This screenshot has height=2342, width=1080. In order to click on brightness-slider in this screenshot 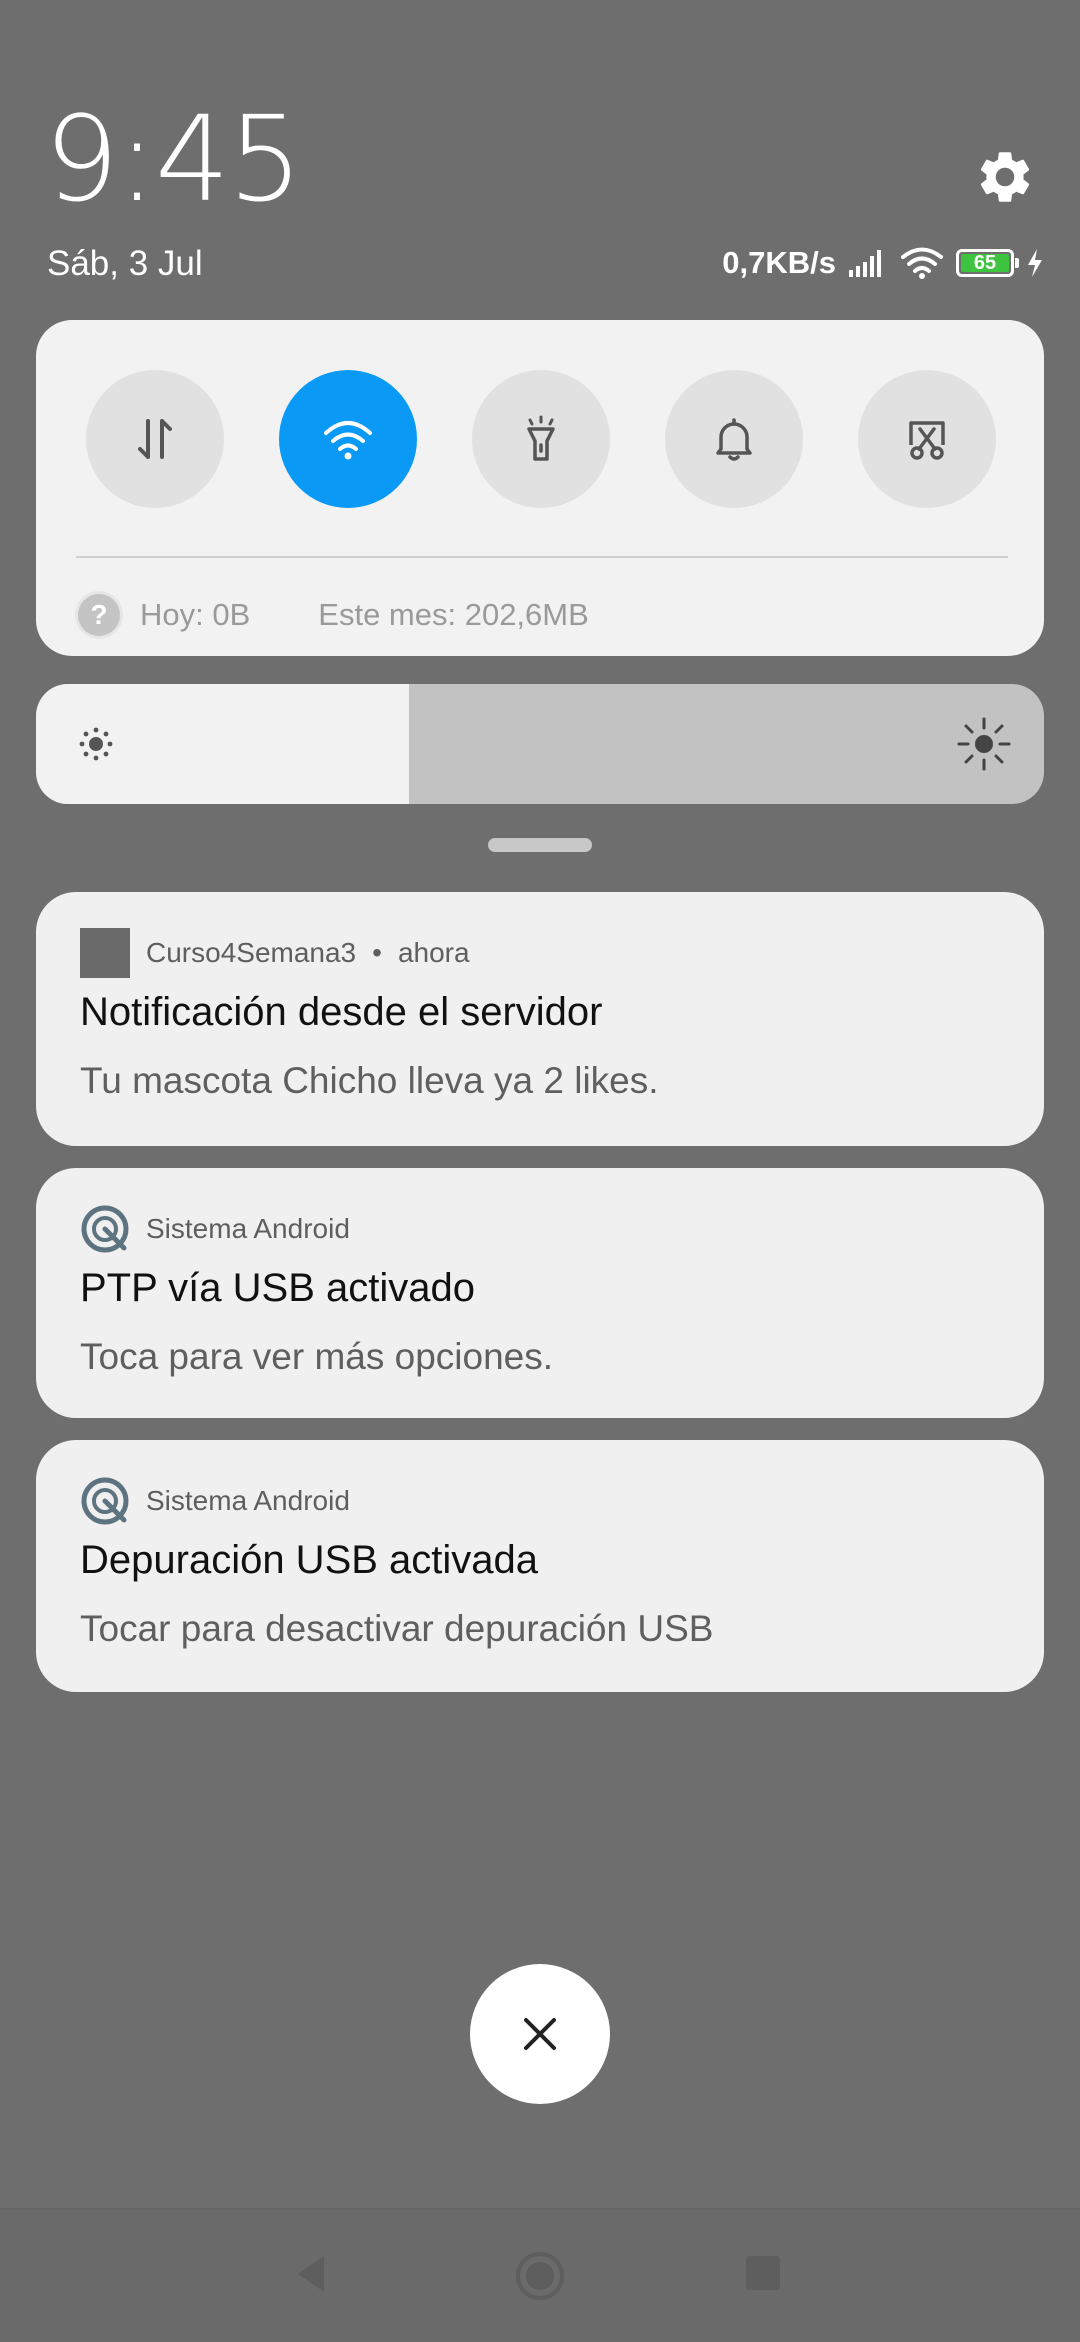, I will do `click(540, 744)`.